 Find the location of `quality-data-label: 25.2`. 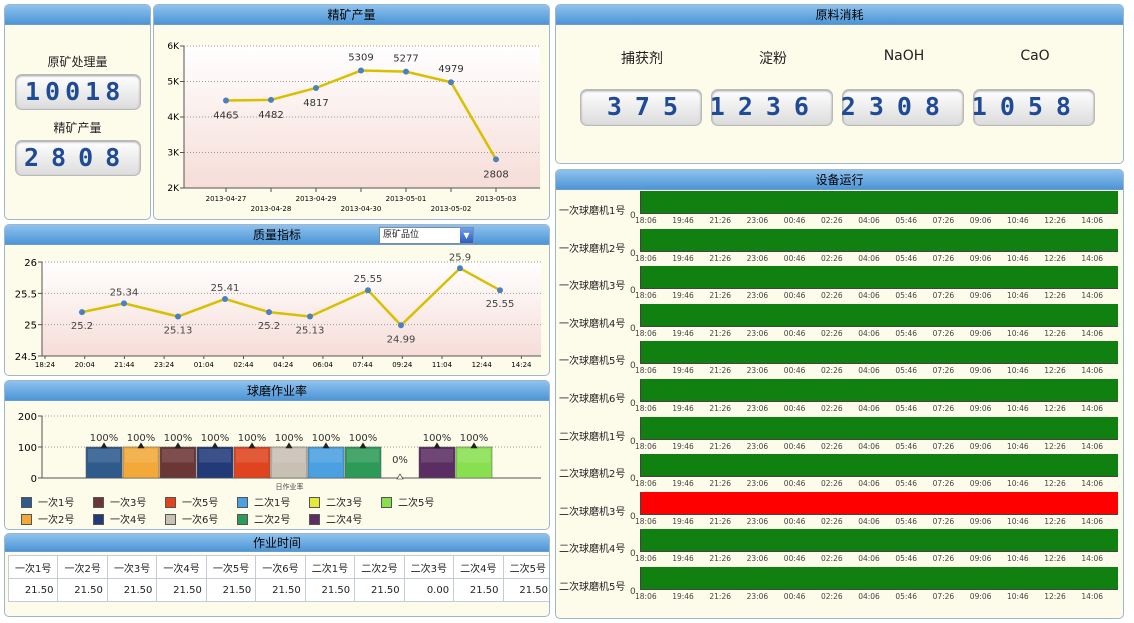

quality-data-label: 25.2 is located at coordinates (82, 326).